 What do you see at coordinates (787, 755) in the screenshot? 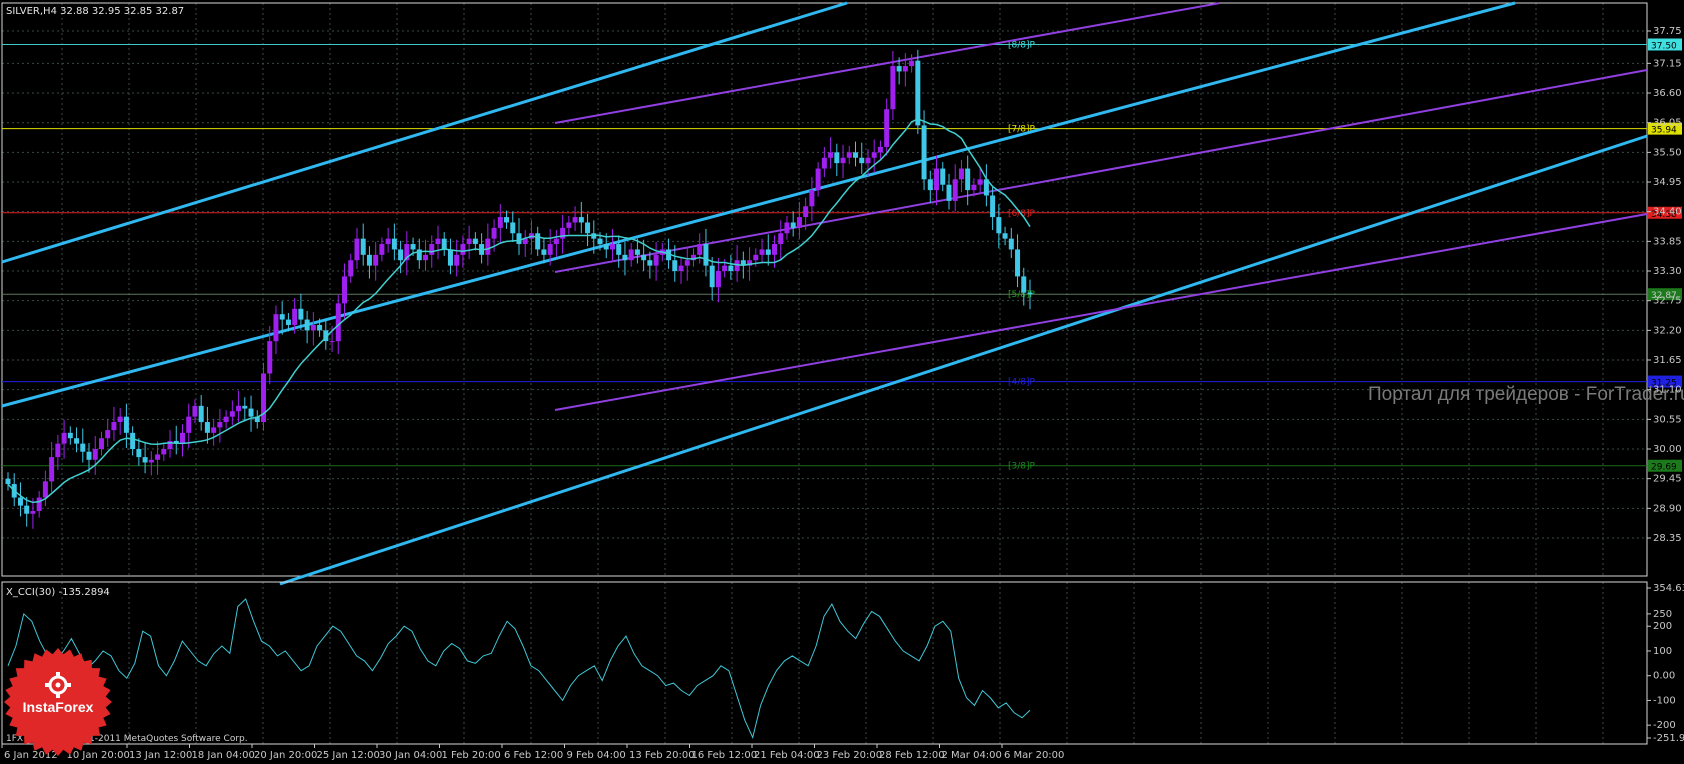
I see `time-tick-label: 21 Feb 04:00` at bounding box center [787, 755].